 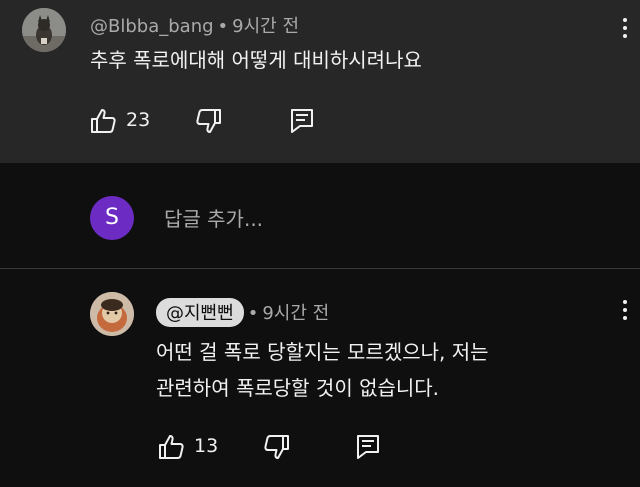 I want to click on comment-text-line-1: 어떤 걸 폭로 당할지는 모르겠으나, 저는, so click(x=322, y=352).